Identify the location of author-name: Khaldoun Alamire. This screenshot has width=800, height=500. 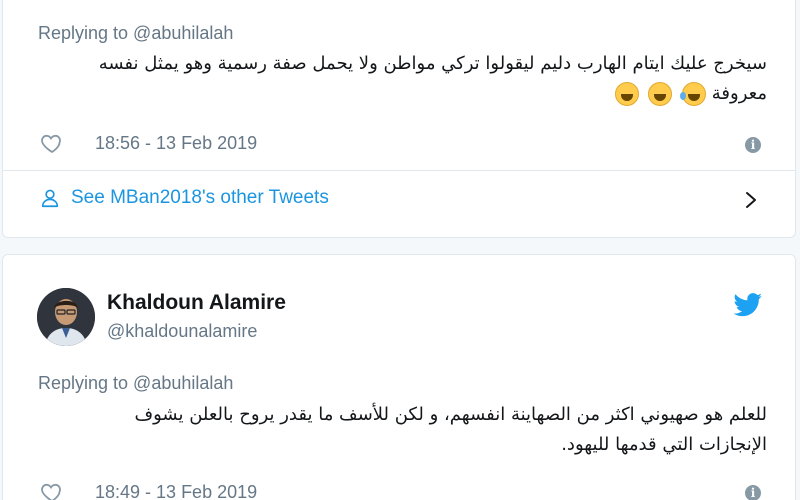
(196, 303).